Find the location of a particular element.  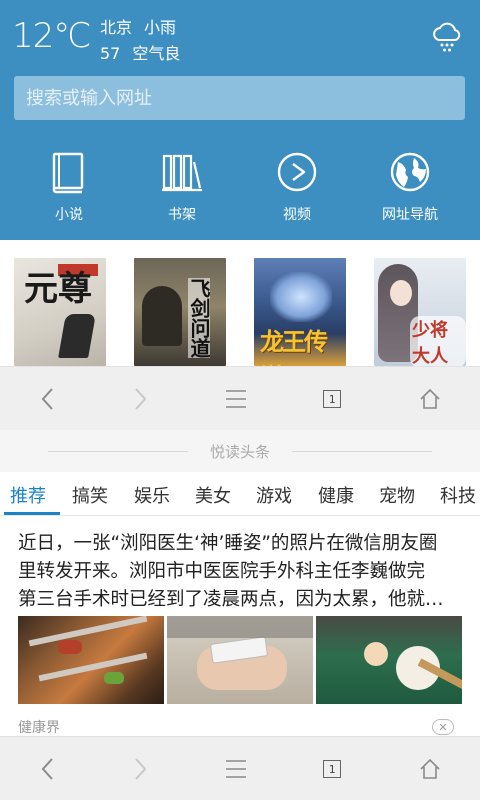

shortcut-label: 网址导航 is located at coordinates (410, 215).